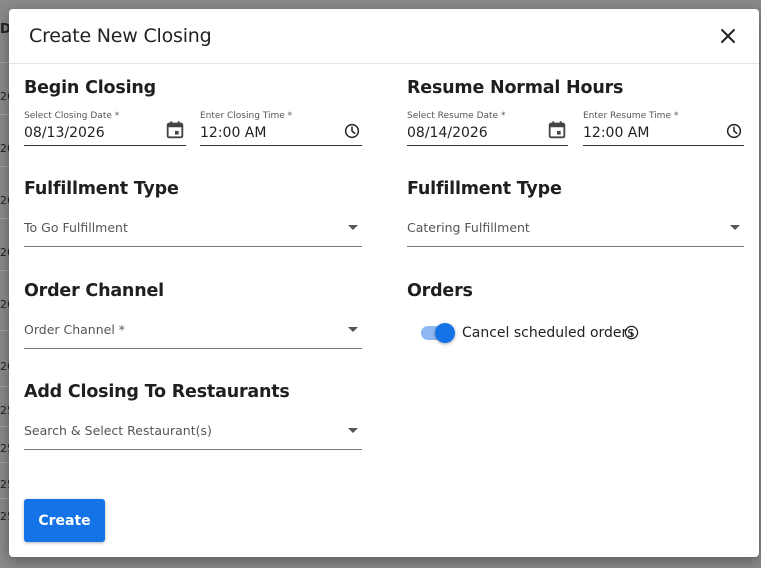  Describe the element at coordinates (281, 128) in the screenshot. I see `closing-time-field: Enter Closing Time * 12:00 AM` at that location.